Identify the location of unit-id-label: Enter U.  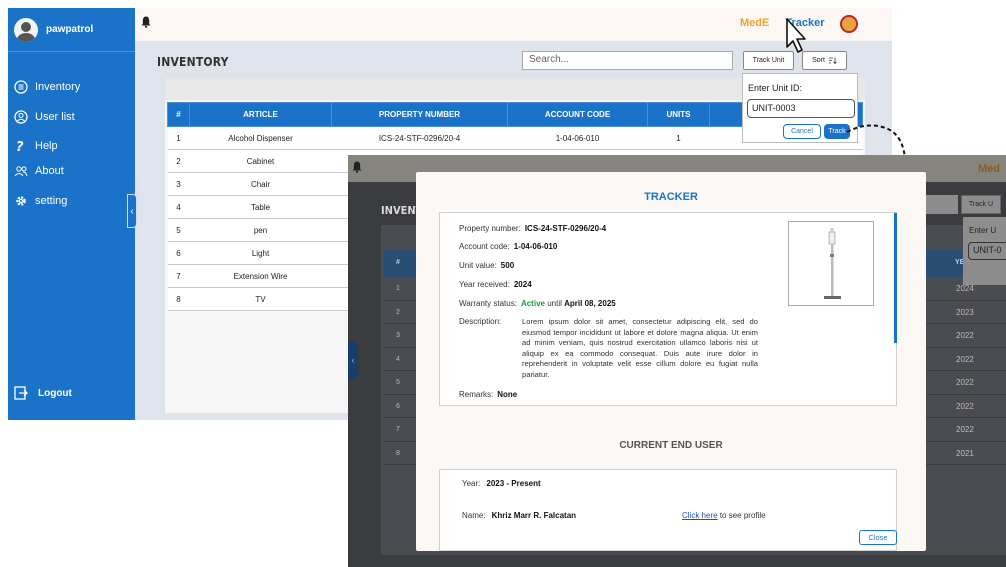
(983, 230).